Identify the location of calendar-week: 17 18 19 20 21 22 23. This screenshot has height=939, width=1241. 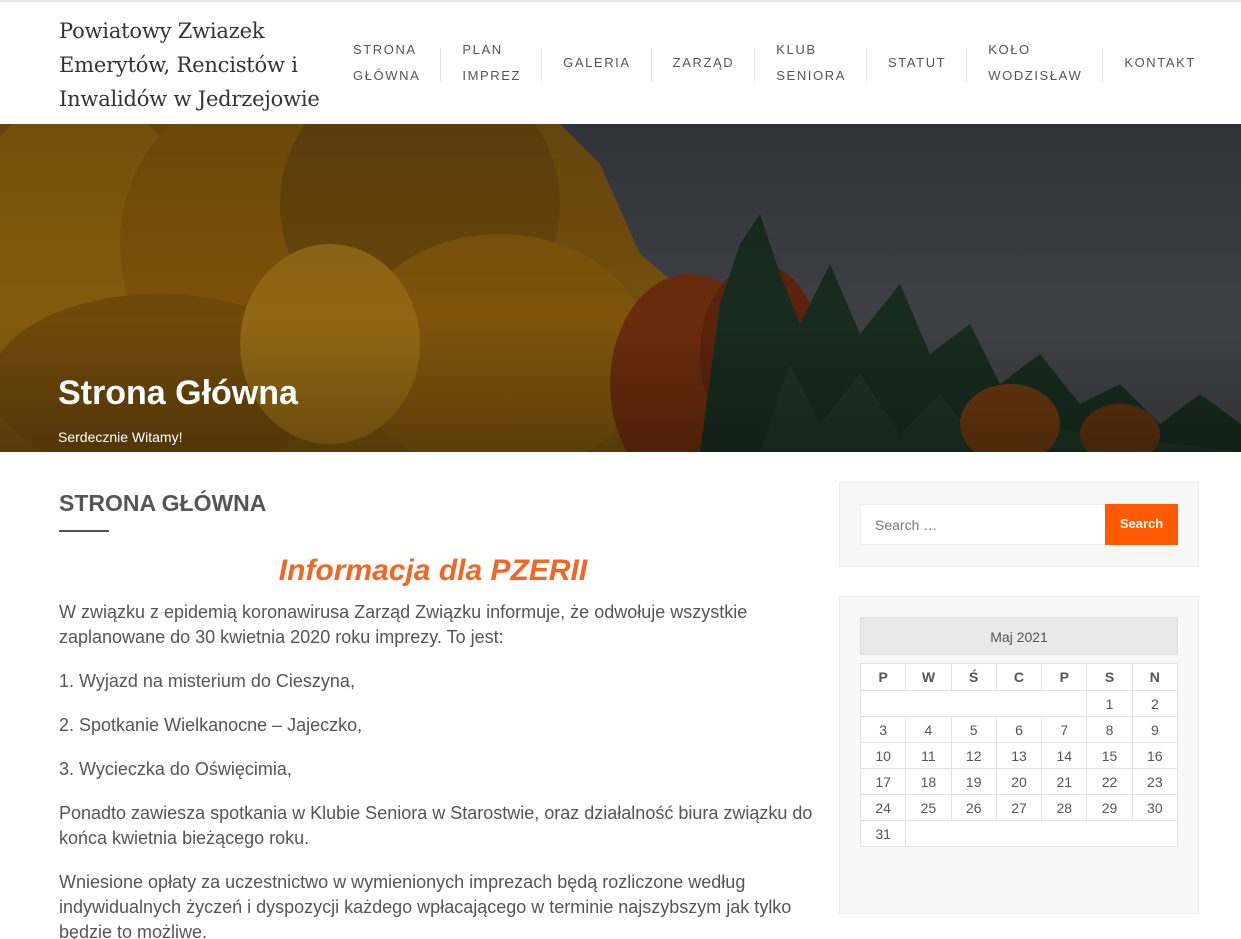
(1019, 781).